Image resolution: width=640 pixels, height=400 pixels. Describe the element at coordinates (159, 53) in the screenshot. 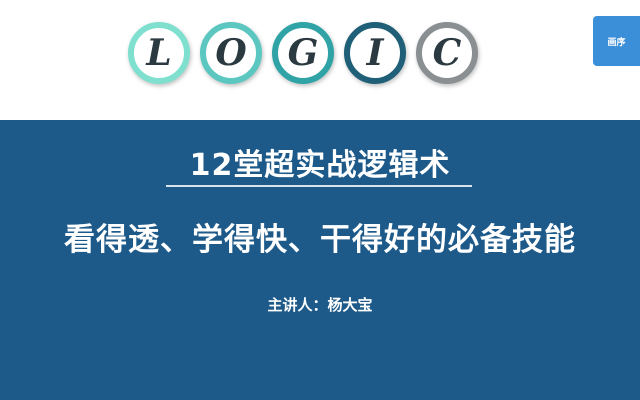

I see `logo-letter-l: L` at that location.